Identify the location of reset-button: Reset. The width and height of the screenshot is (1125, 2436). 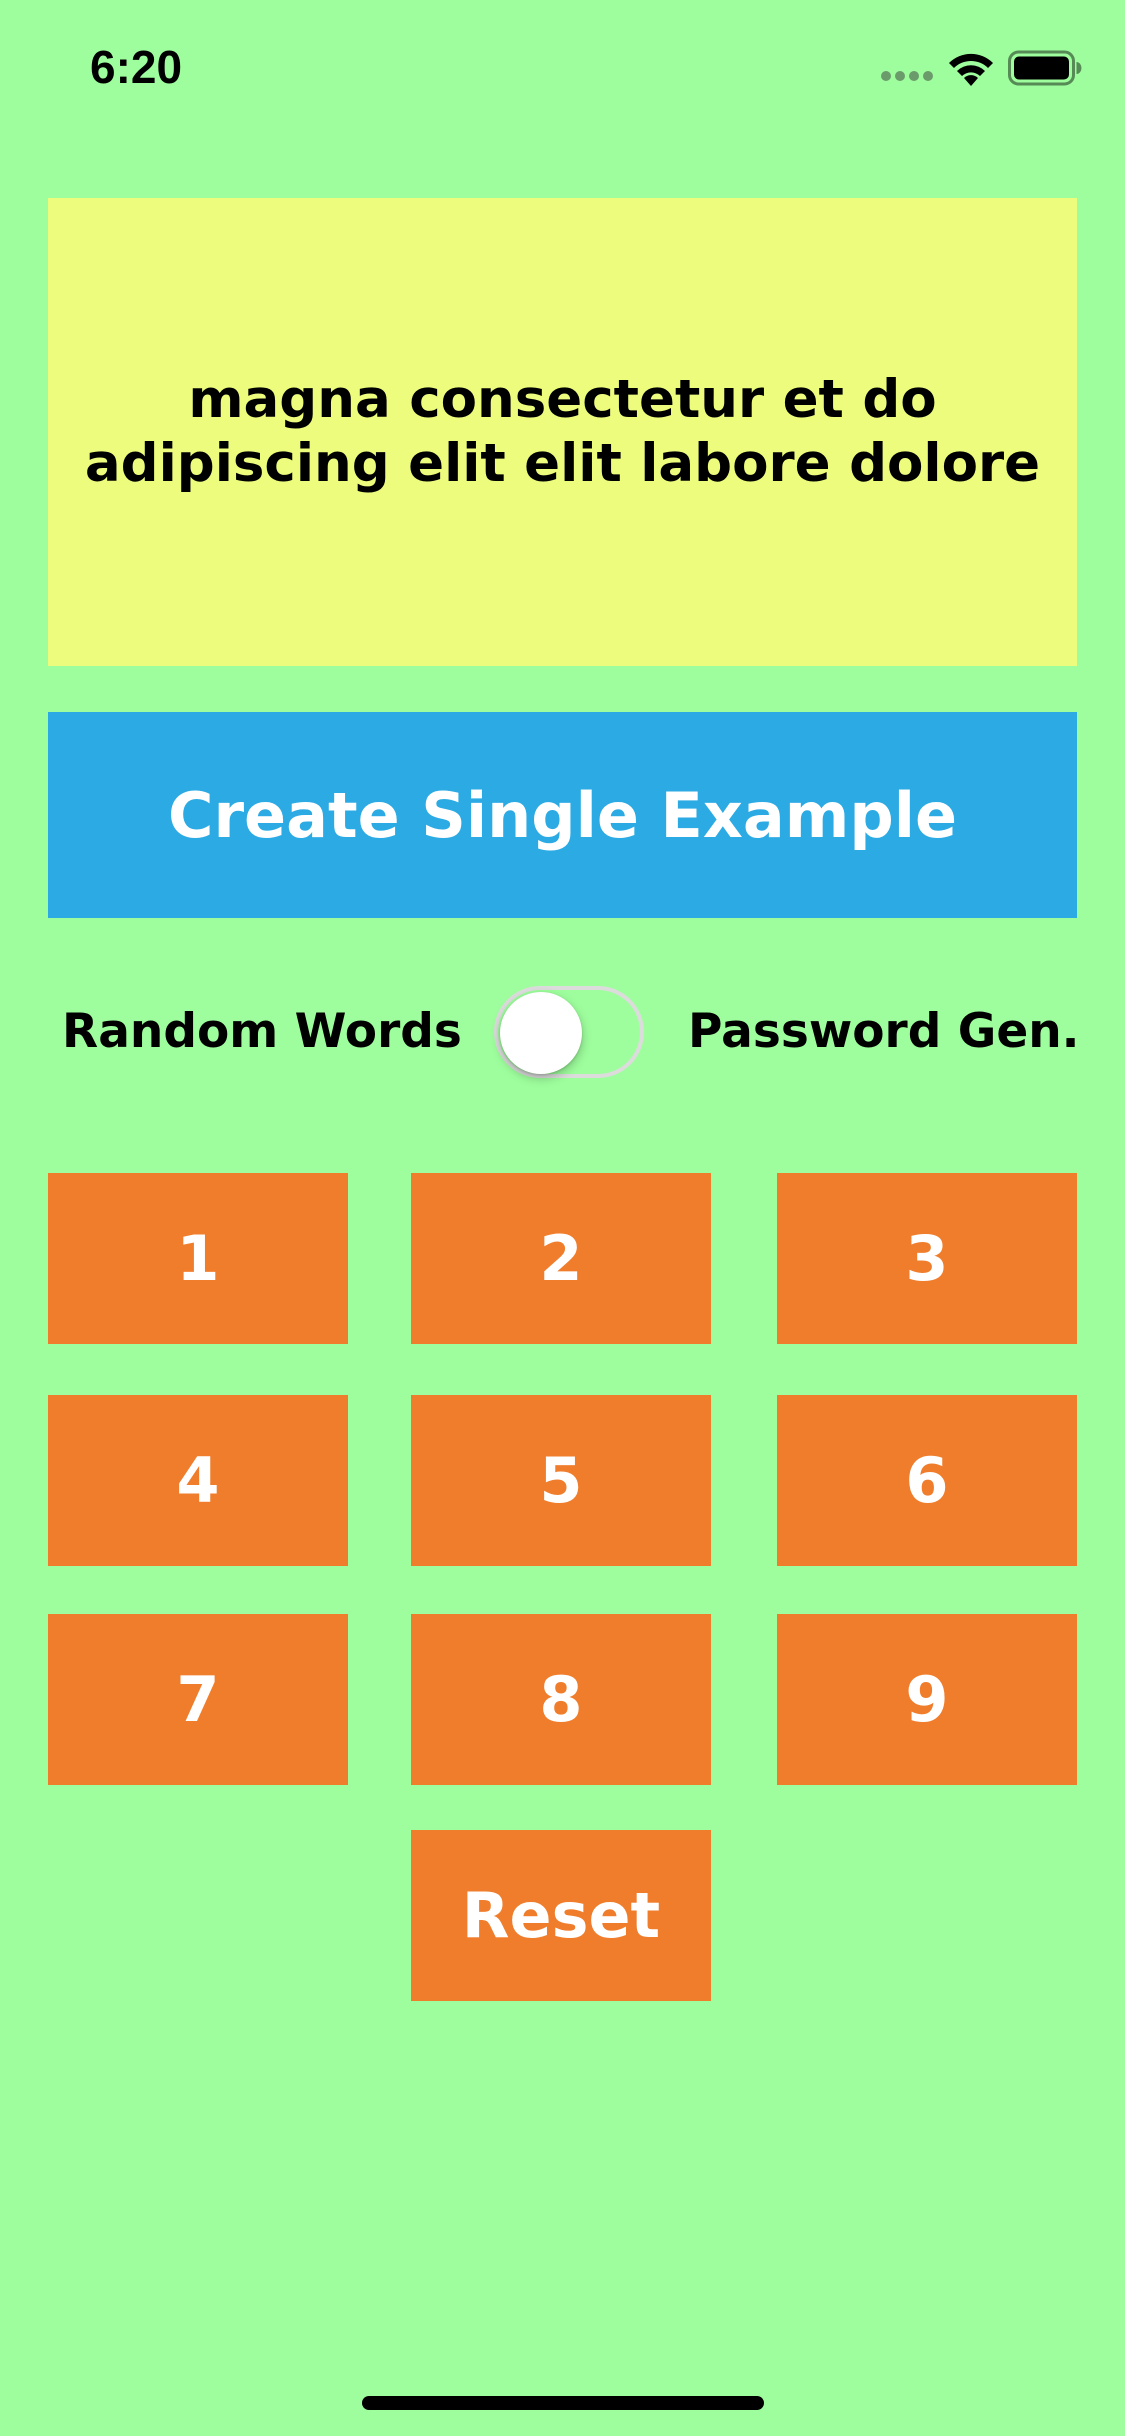
(561, 1915).